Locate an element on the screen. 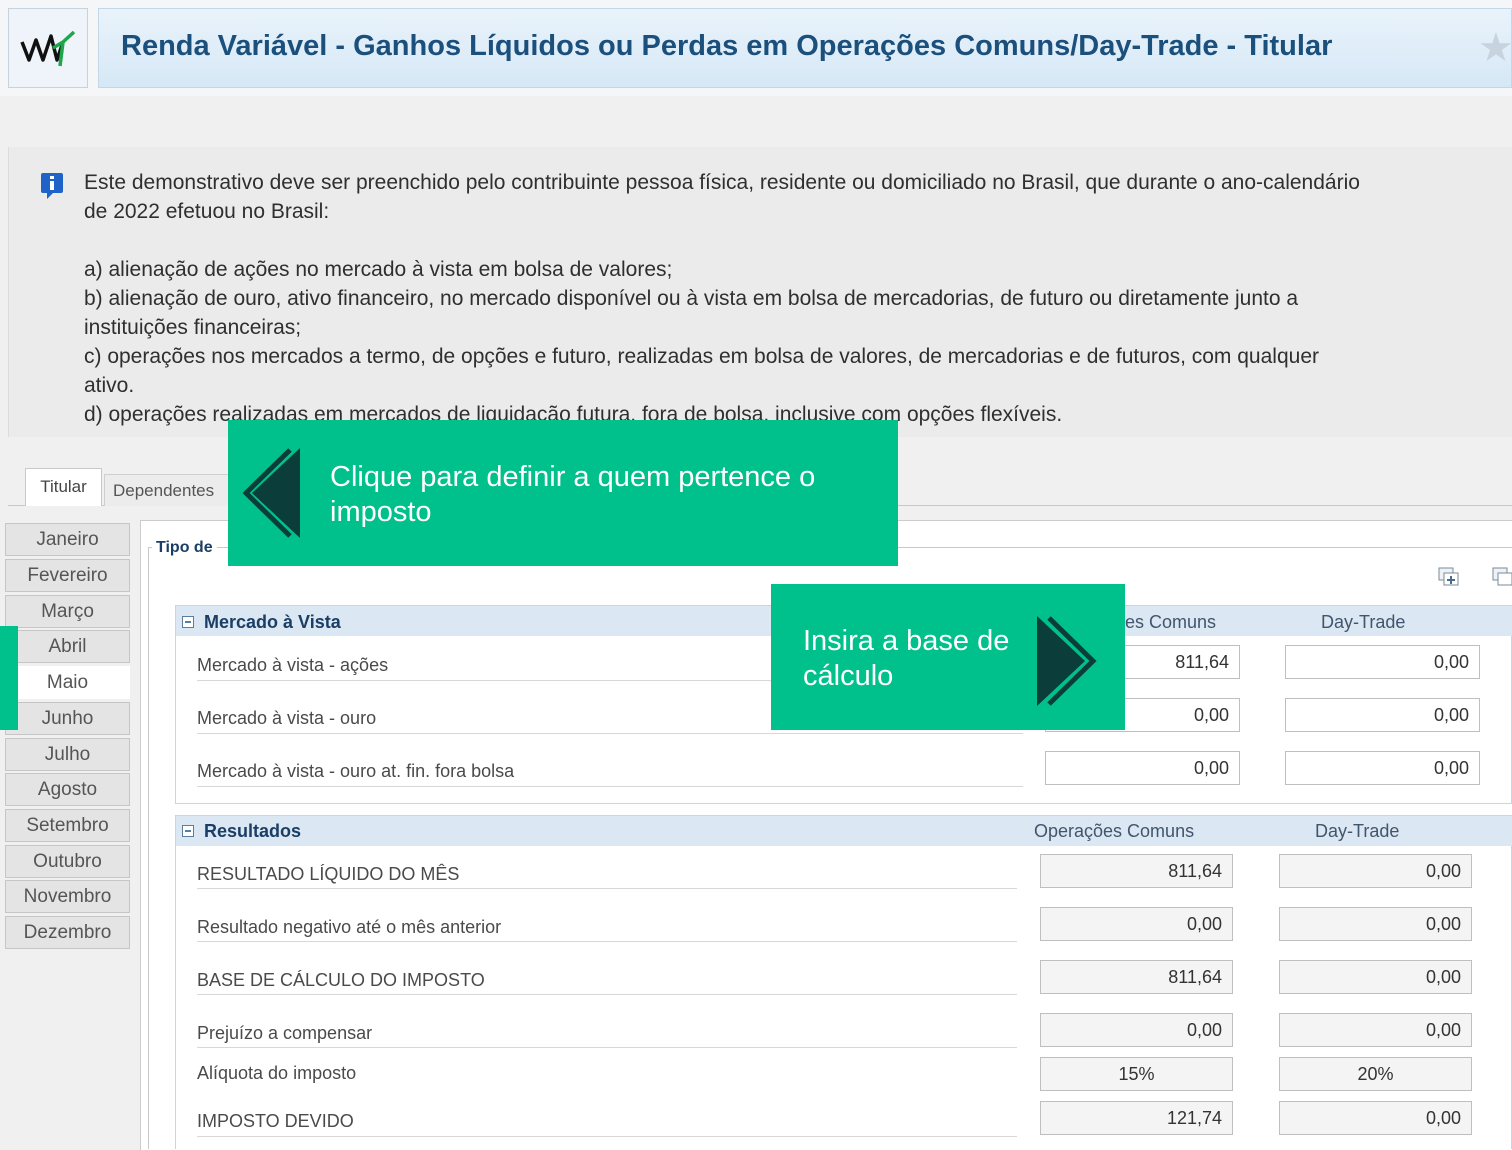  resultado-negativo-daytrade-field: 0,00 is located at coordinates (1375, 924).